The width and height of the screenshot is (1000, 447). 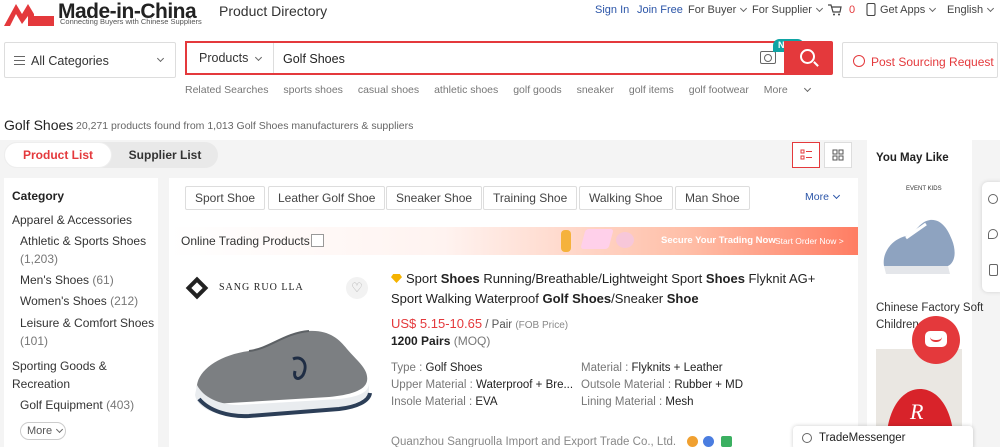 What do you see at coordinates (437, 368) in the screenshot?
I see `product-attribute: Type : Golf Shoes` at bounding box center [437, 368].